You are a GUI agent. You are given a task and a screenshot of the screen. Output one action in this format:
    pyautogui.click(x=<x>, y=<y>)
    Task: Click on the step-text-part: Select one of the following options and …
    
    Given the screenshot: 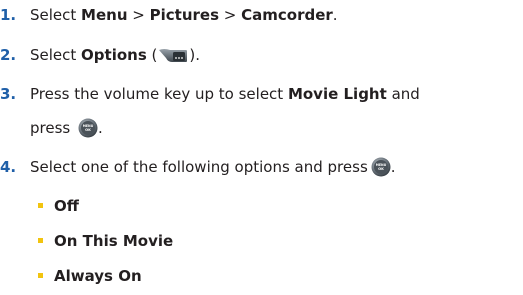 What is the action you would take?
    pyautogui.click(x=199, y=167)
    